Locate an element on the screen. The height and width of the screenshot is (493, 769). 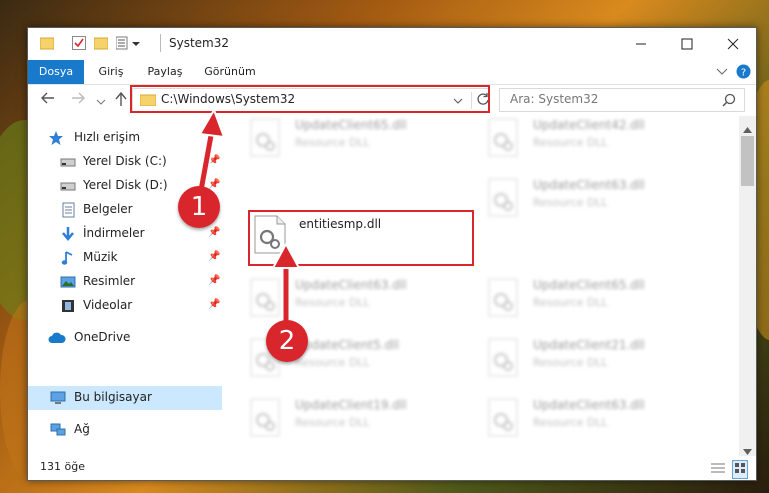
list-item: UpdateClient21.dll Resource DLL is located at coordinates (597, 359).